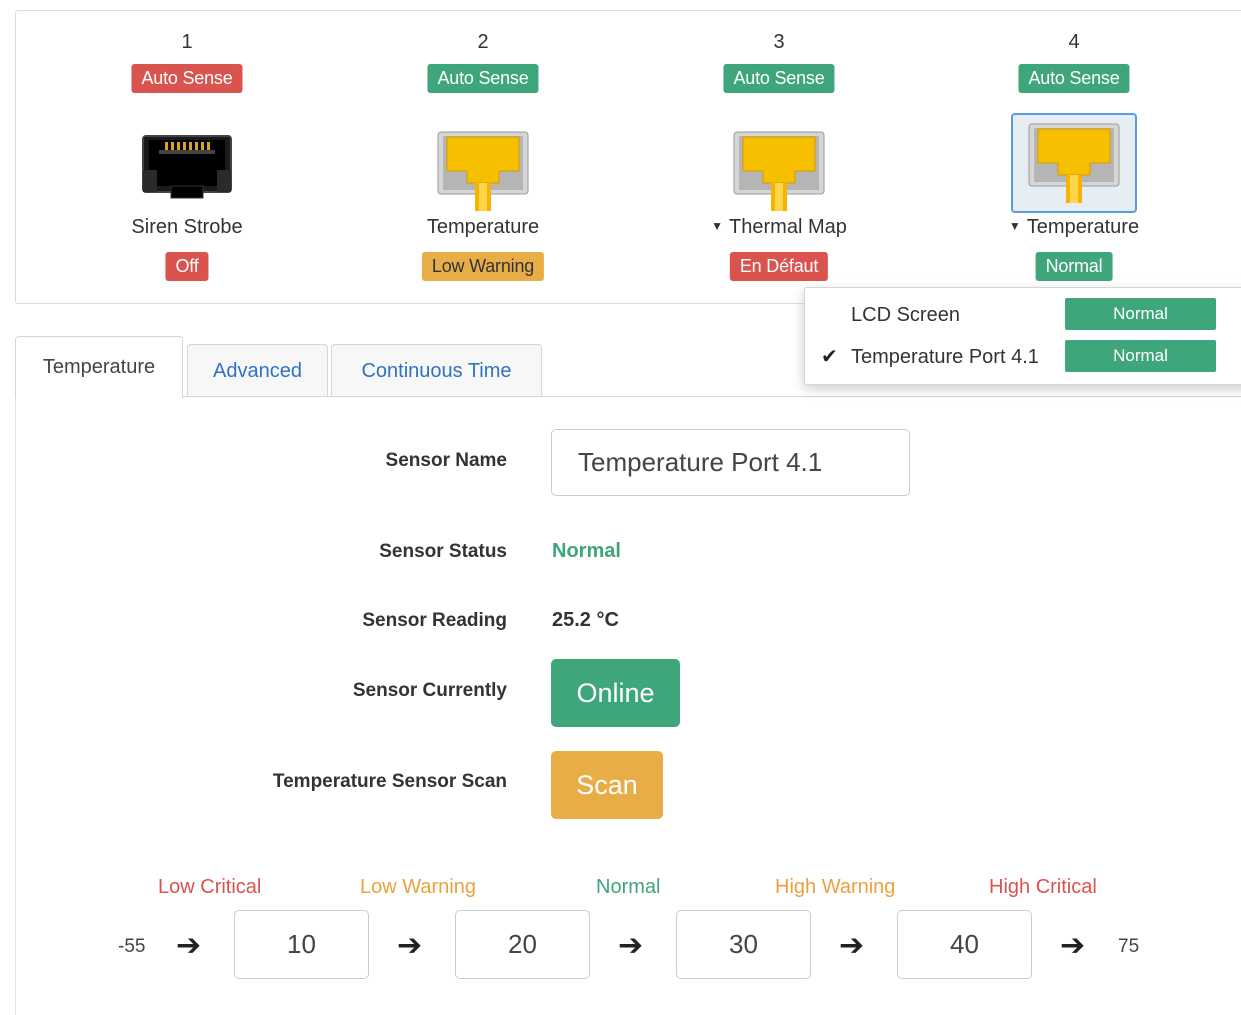 This screenshot has height=1015, width=1241. I want to click on low-critical-input, so click(301, 944).